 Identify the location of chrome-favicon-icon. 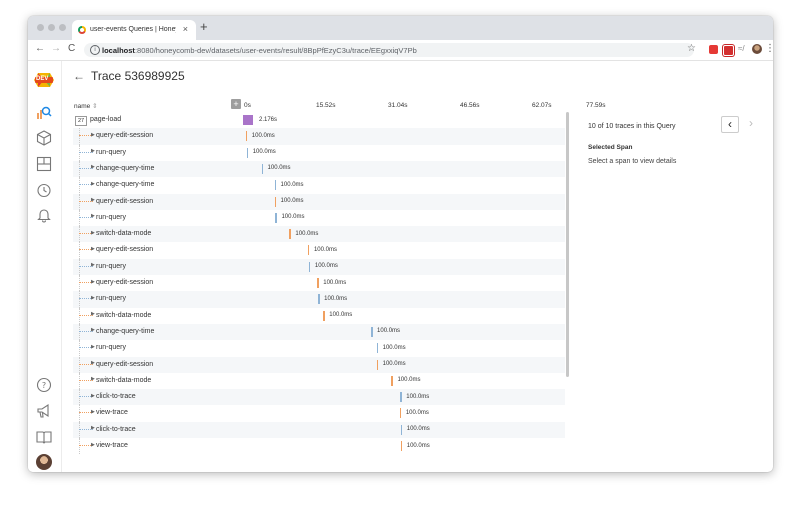
(82, 30).